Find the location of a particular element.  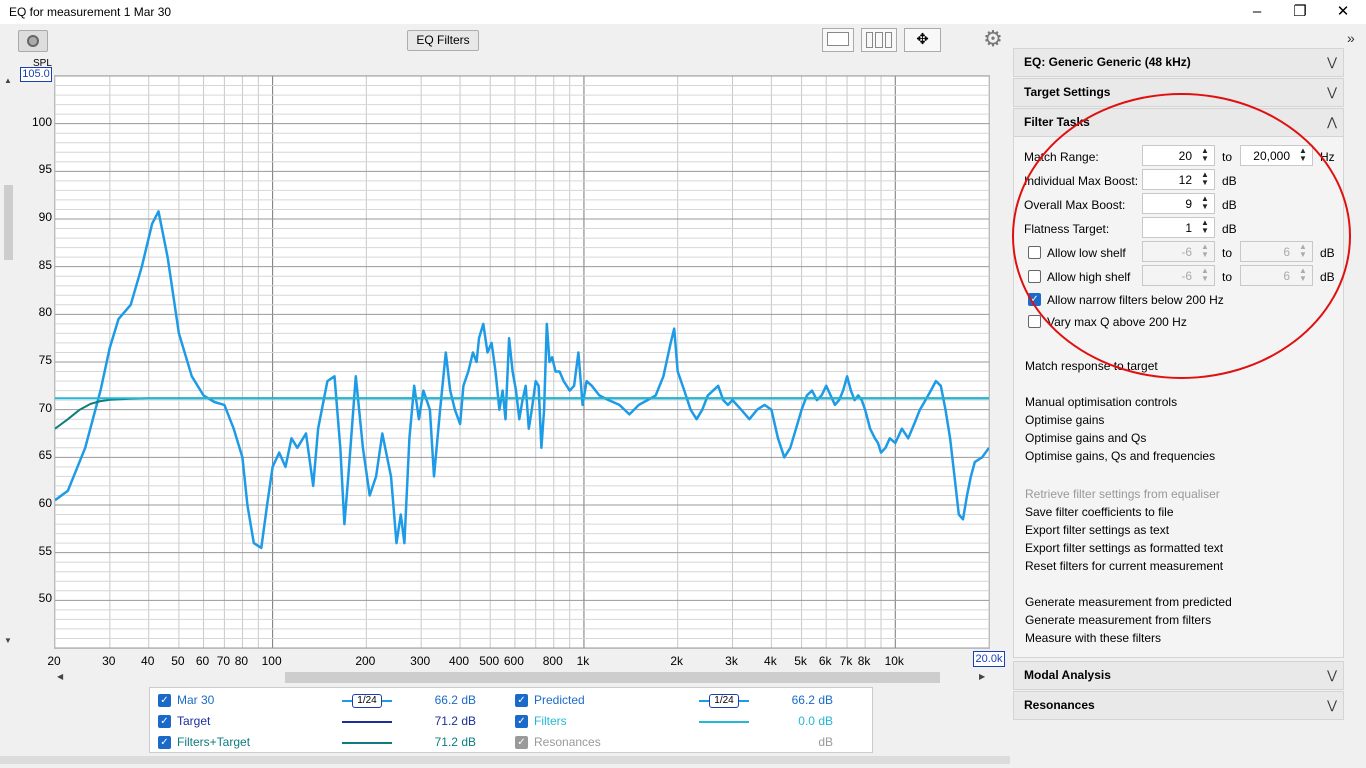

task-measure-with-filters: Measure with these filters is located at coordinates (1093, 638).